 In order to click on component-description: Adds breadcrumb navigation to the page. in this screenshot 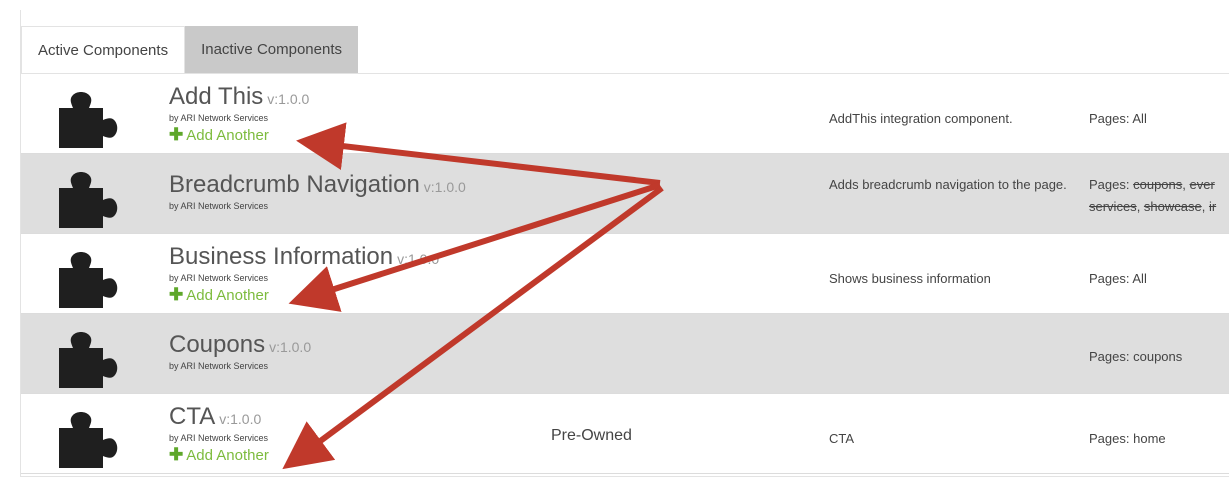, I will do `click(948, 184)`.